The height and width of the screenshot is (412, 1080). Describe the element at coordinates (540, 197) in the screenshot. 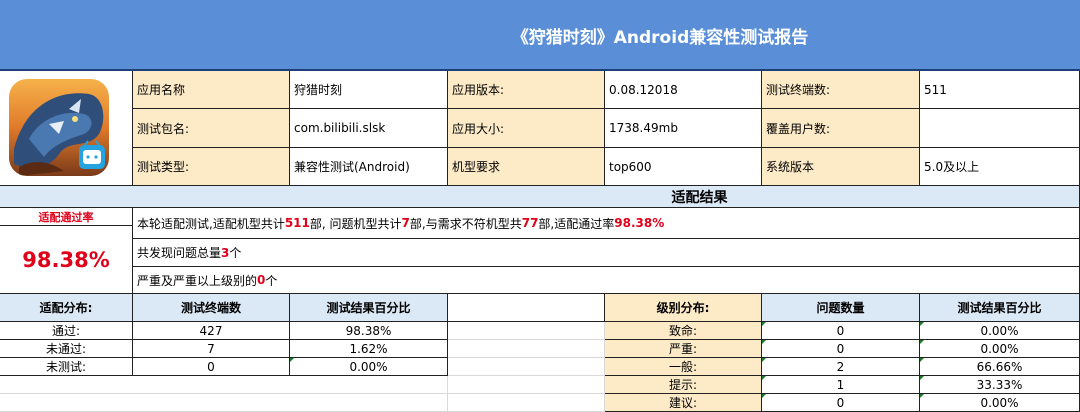

I see `result-section-title: 适配结果` at that location.